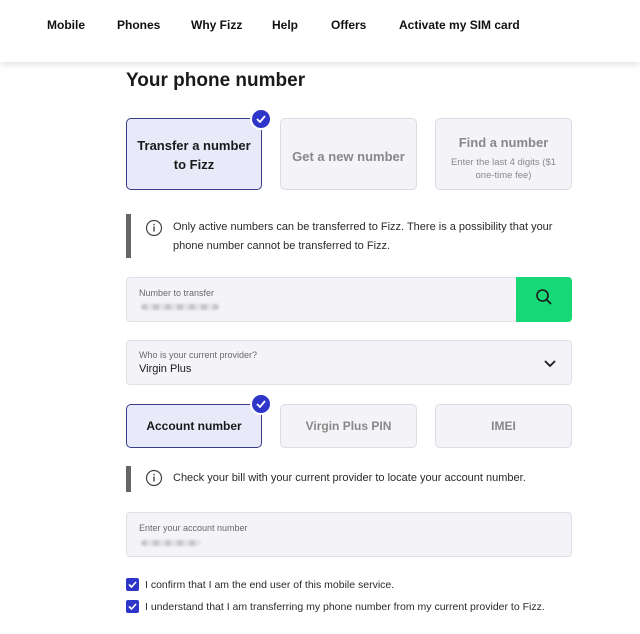 The image size is (640, 634). I want to click on nav-offers: Offers, so click(348, 25).